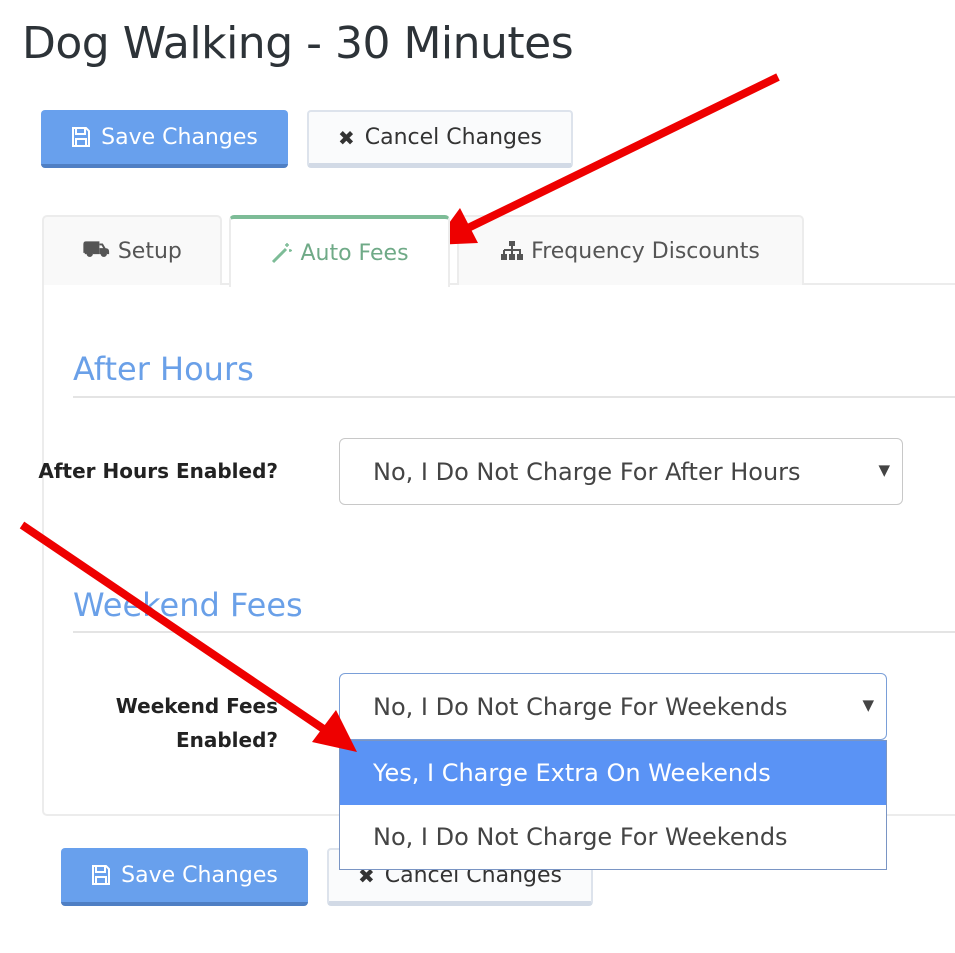 The height and width of the screenshot is (953, 955). Describe the element at coordinates (354, 253) in the screenshot. I see `tab-label: Auto Fees` at that location.